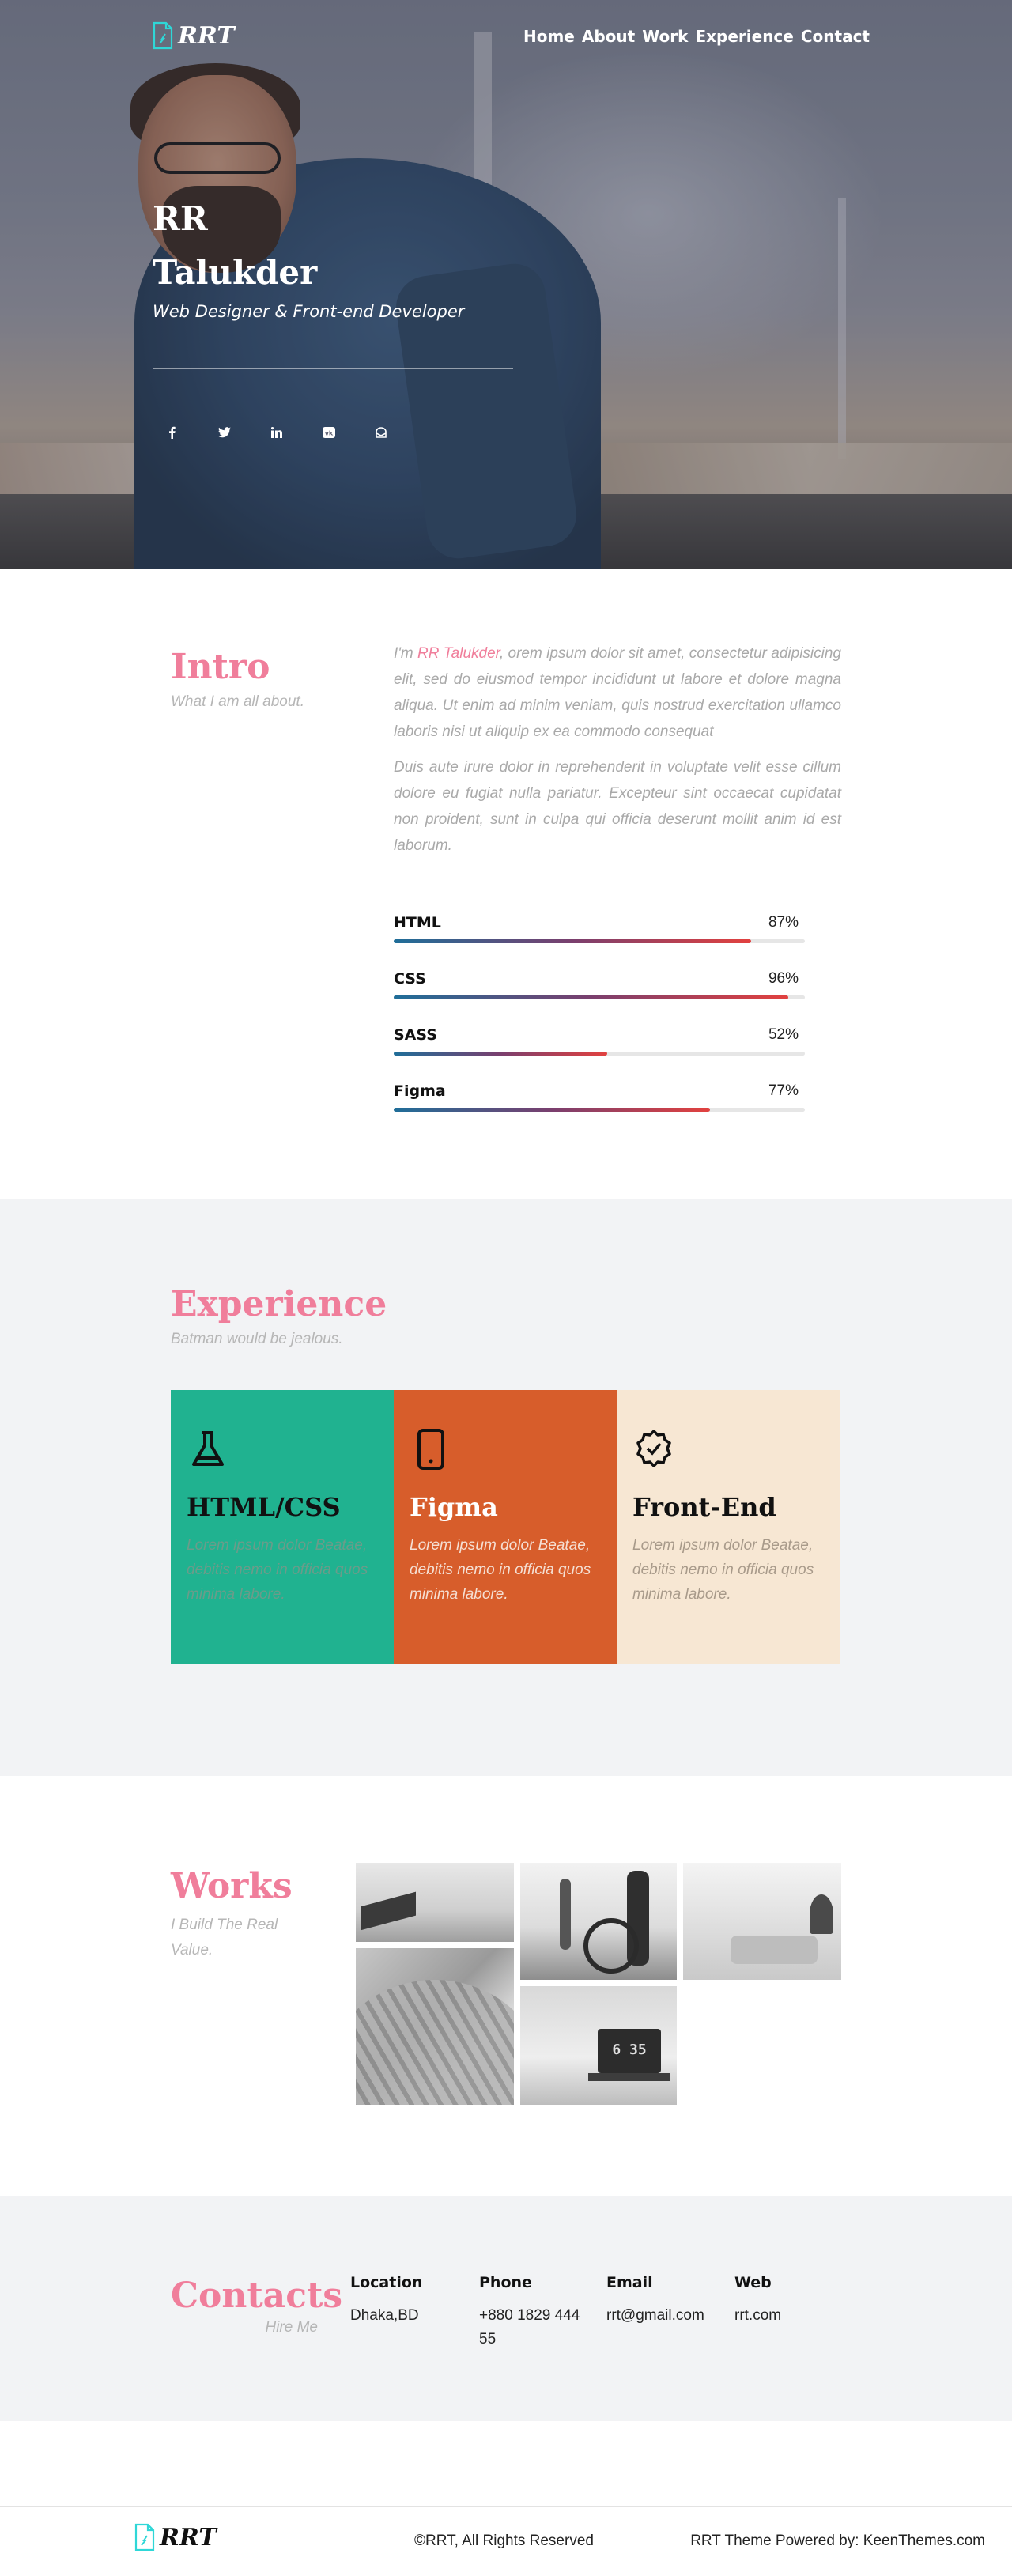  I want to click on logo-text: RRT, so click(188, 2537).